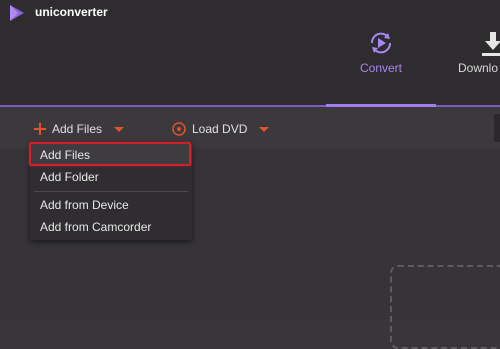 Image resolution: width=500 pixels, height=349 pixels. I want to click on highlight-box, so click(110, 154).